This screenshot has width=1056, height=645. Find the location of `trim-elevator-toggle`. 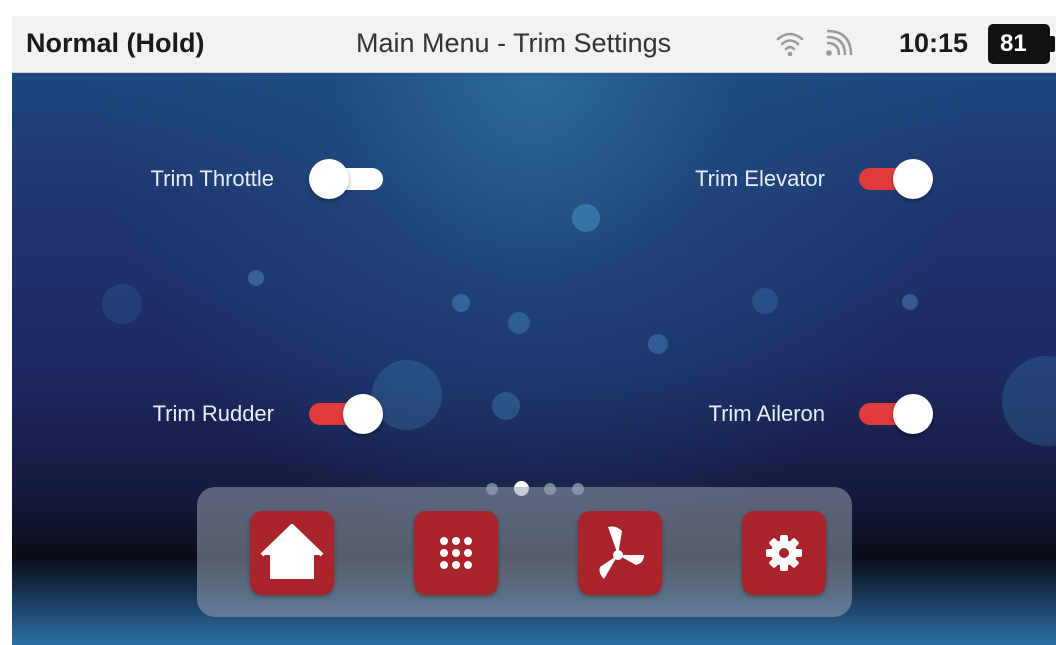

trim-elevator-toggle is located at coordinates (896, 179).